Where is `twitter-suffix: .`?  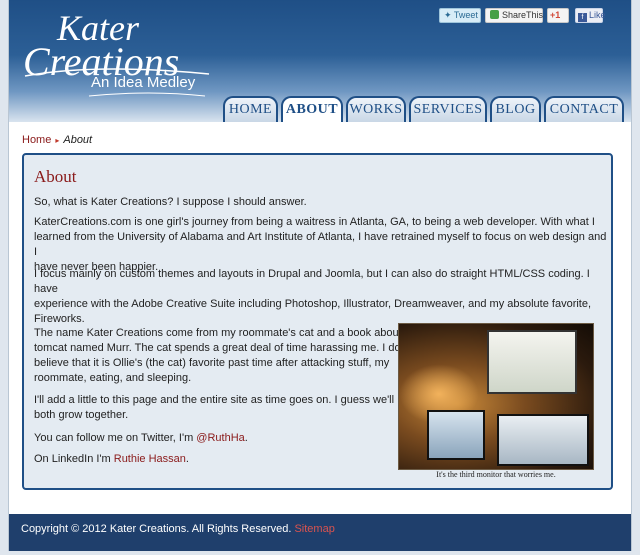 twitter-suffix: . is located at coordinates (246, 438).